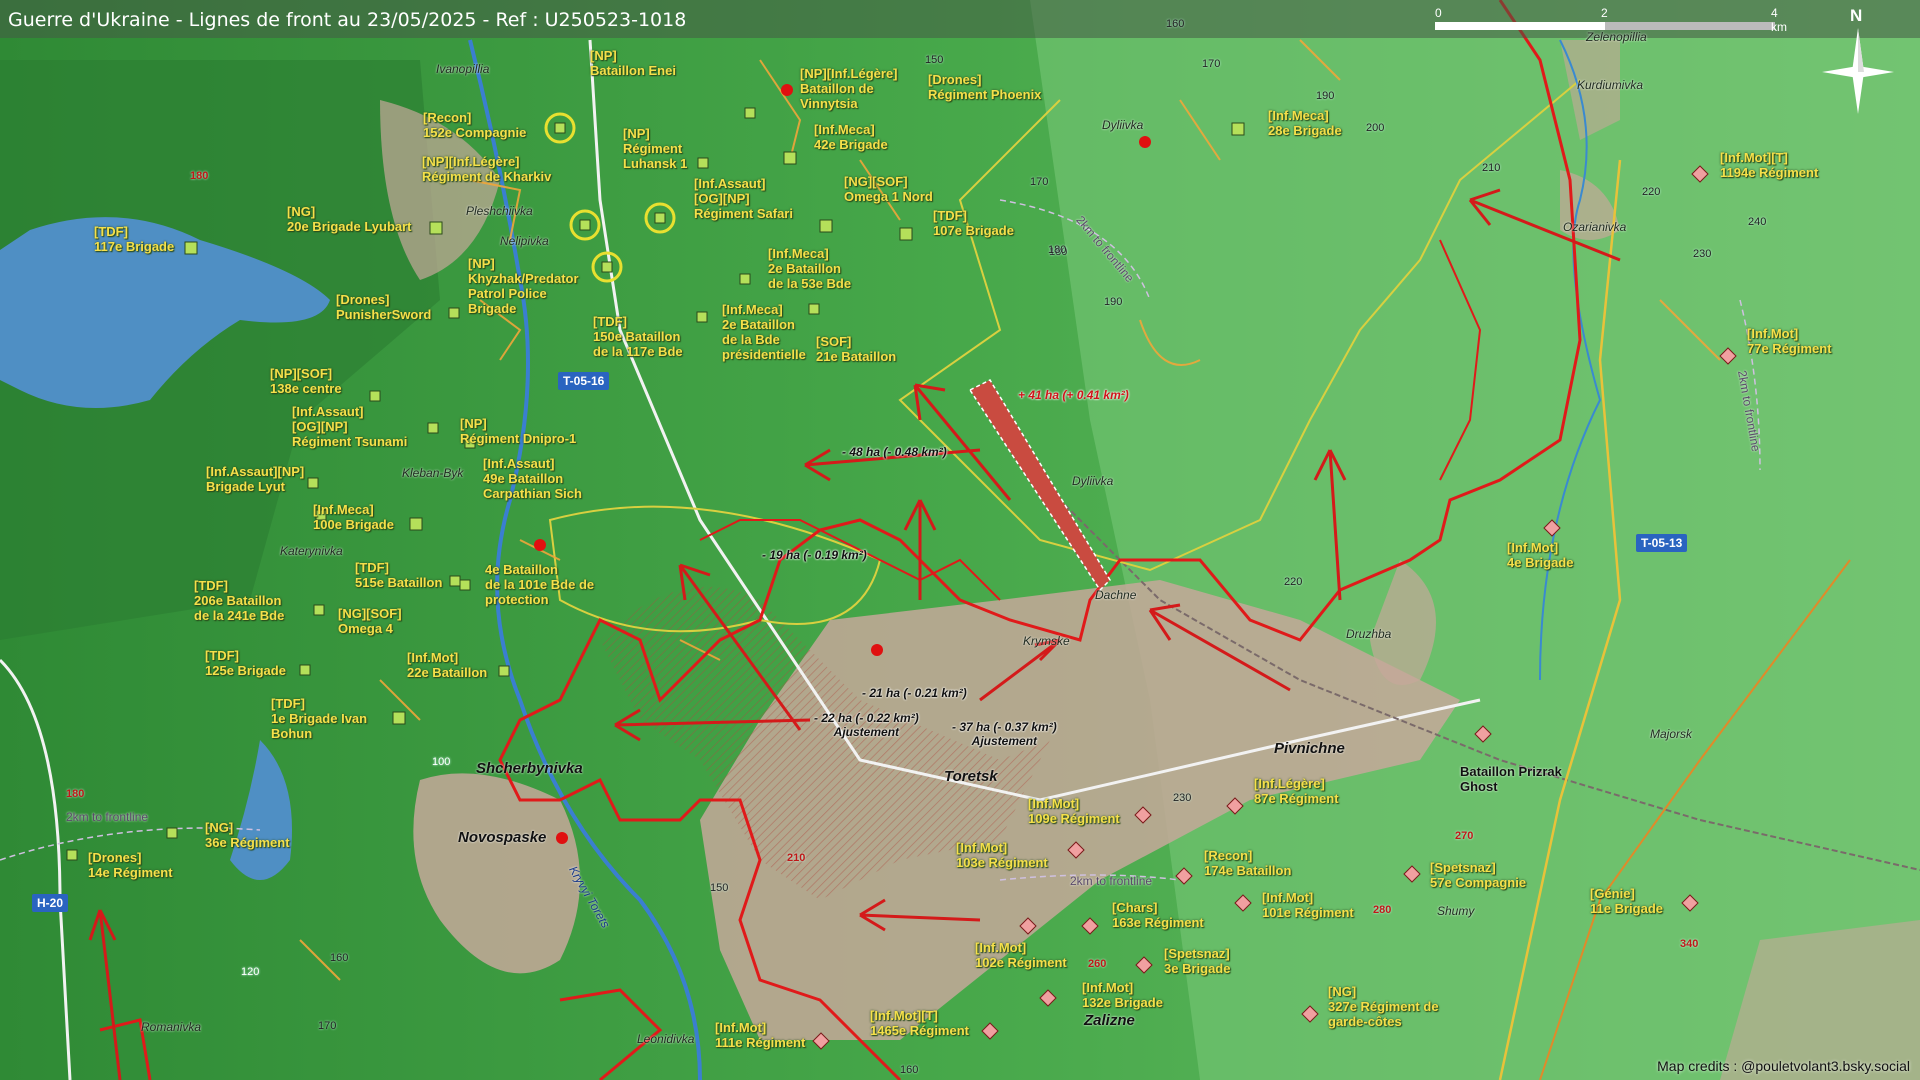 This screenshot has width=1920, height=1080. I want to click on unit-label: [Inf.Mot][T] 1194e Régiment, so click(1769, 165).